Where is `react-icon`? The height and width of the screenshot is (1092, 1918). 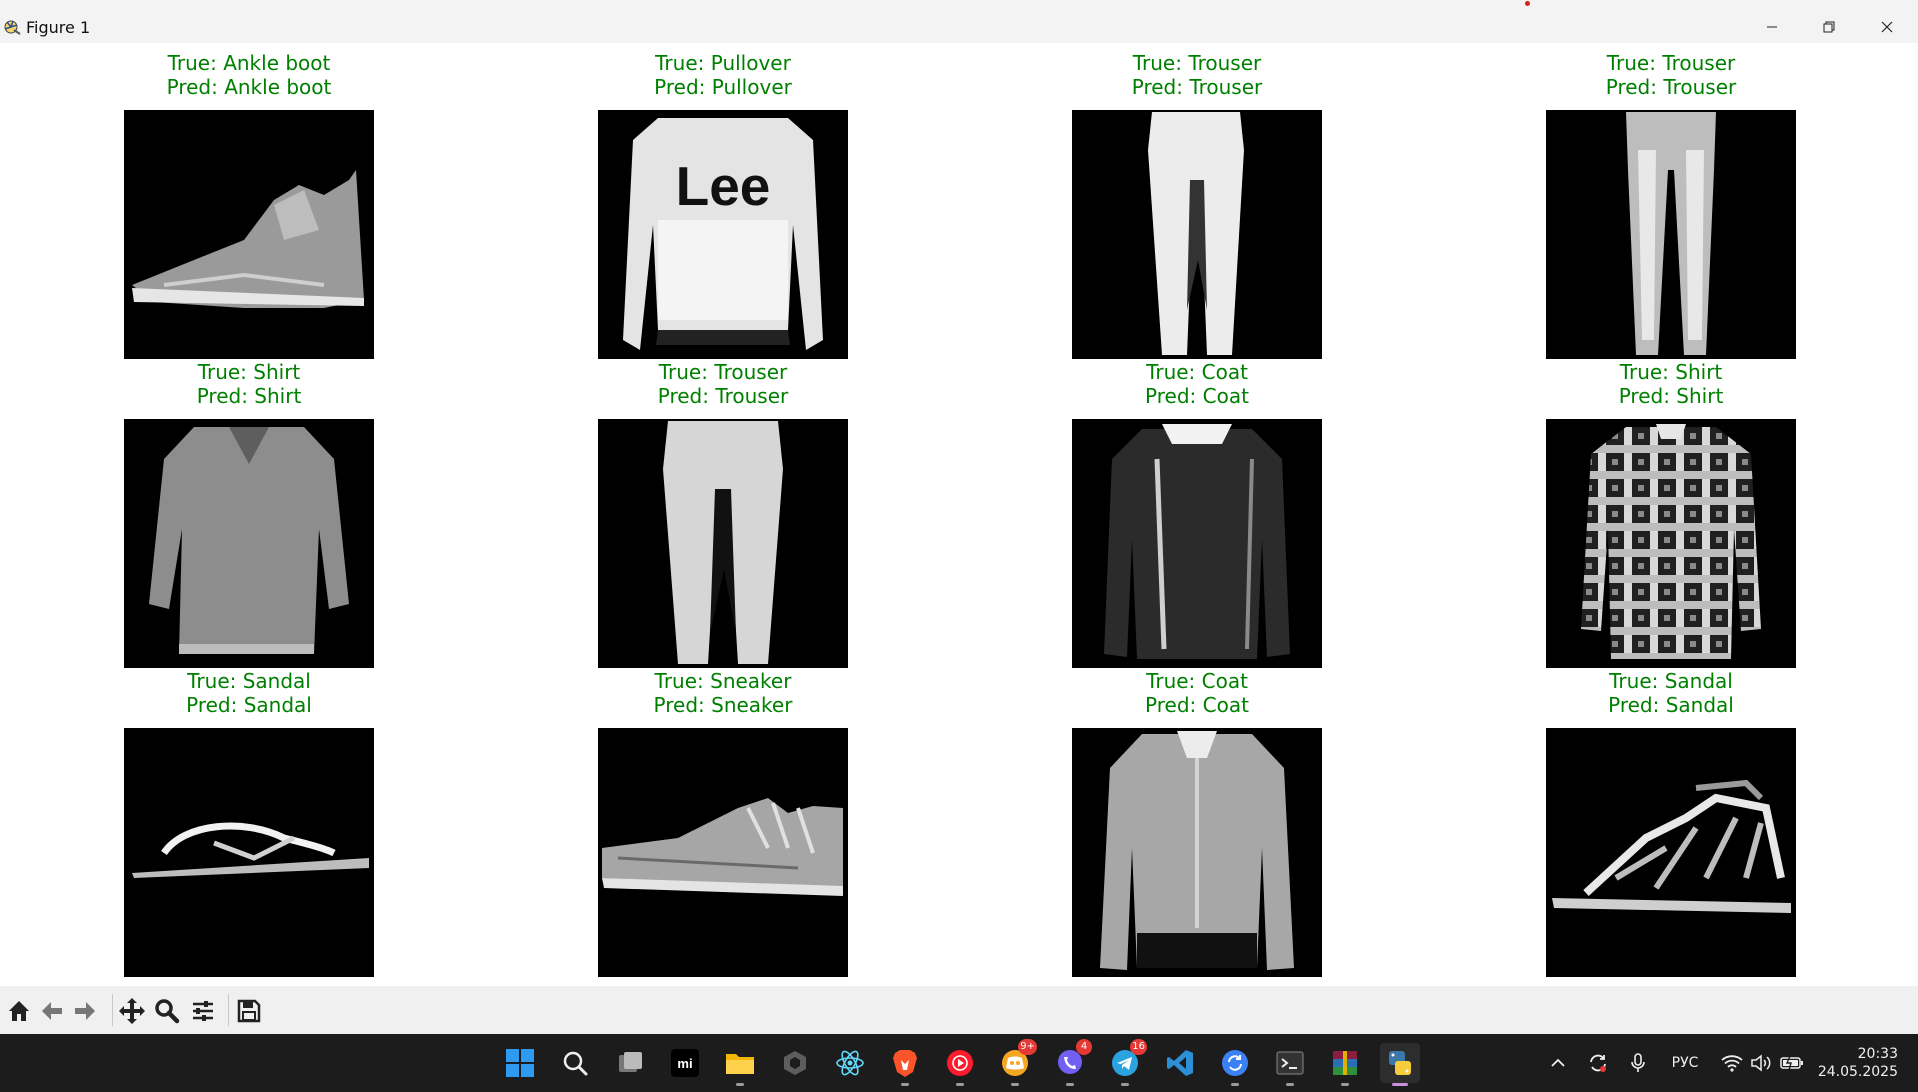 react-icon is located at coordinates (850, 1063).